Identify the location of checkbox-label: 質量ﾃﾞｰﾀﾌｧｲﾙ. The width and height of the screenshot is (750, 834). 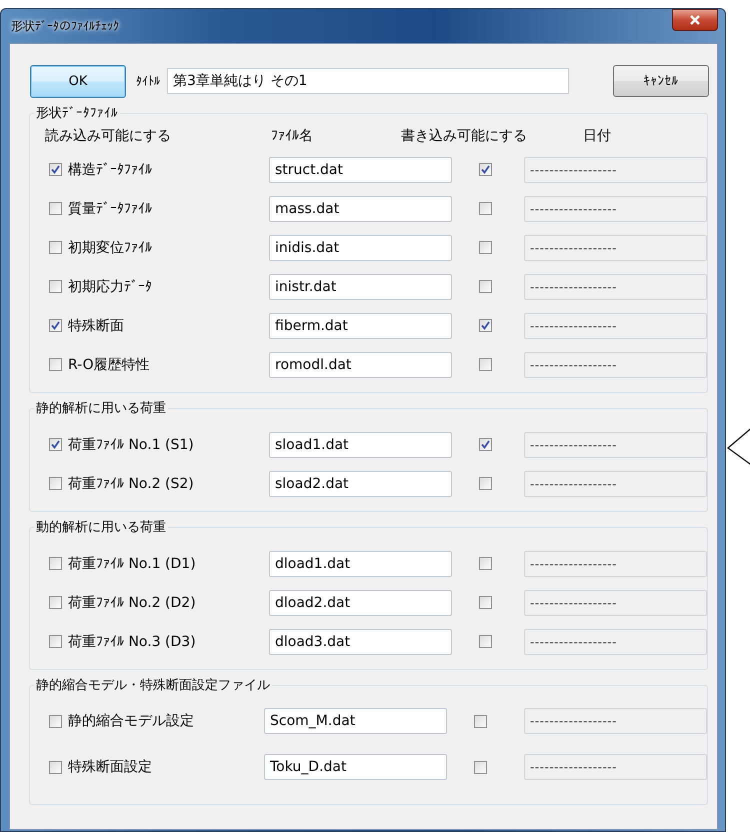
(110, 209).